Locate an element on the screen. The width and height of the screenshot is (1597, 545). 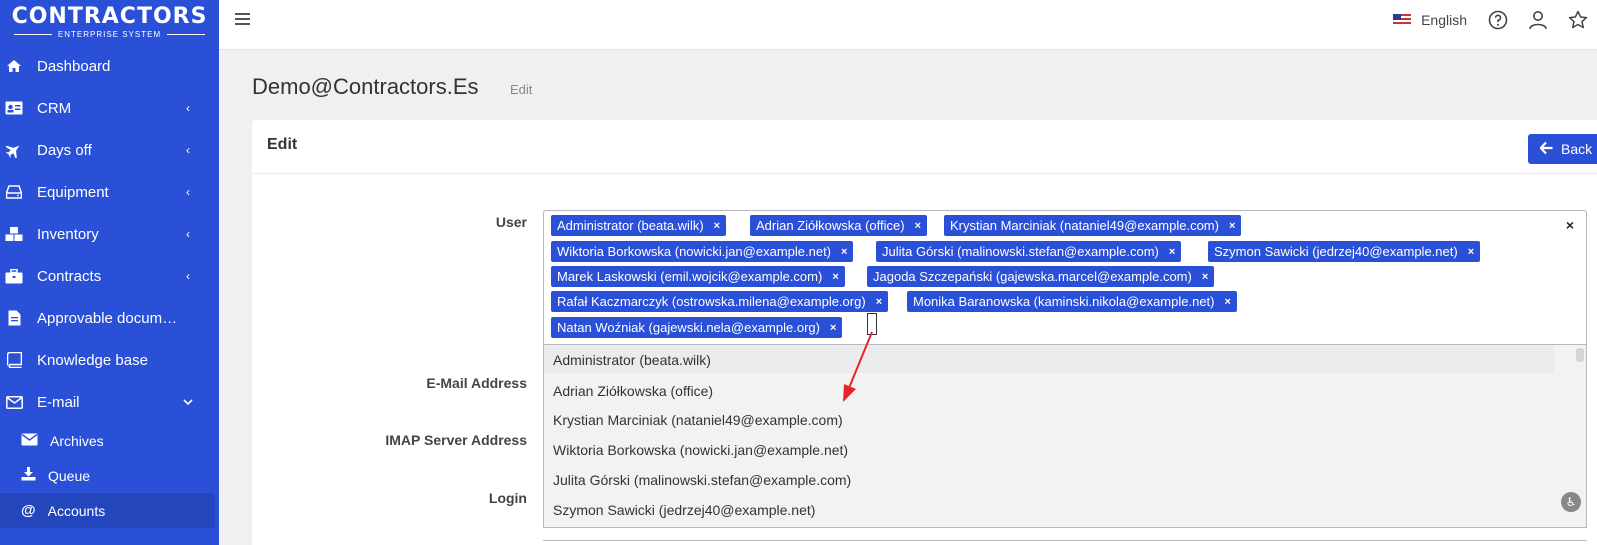
user-label: User is located at coordinates (511, 222).